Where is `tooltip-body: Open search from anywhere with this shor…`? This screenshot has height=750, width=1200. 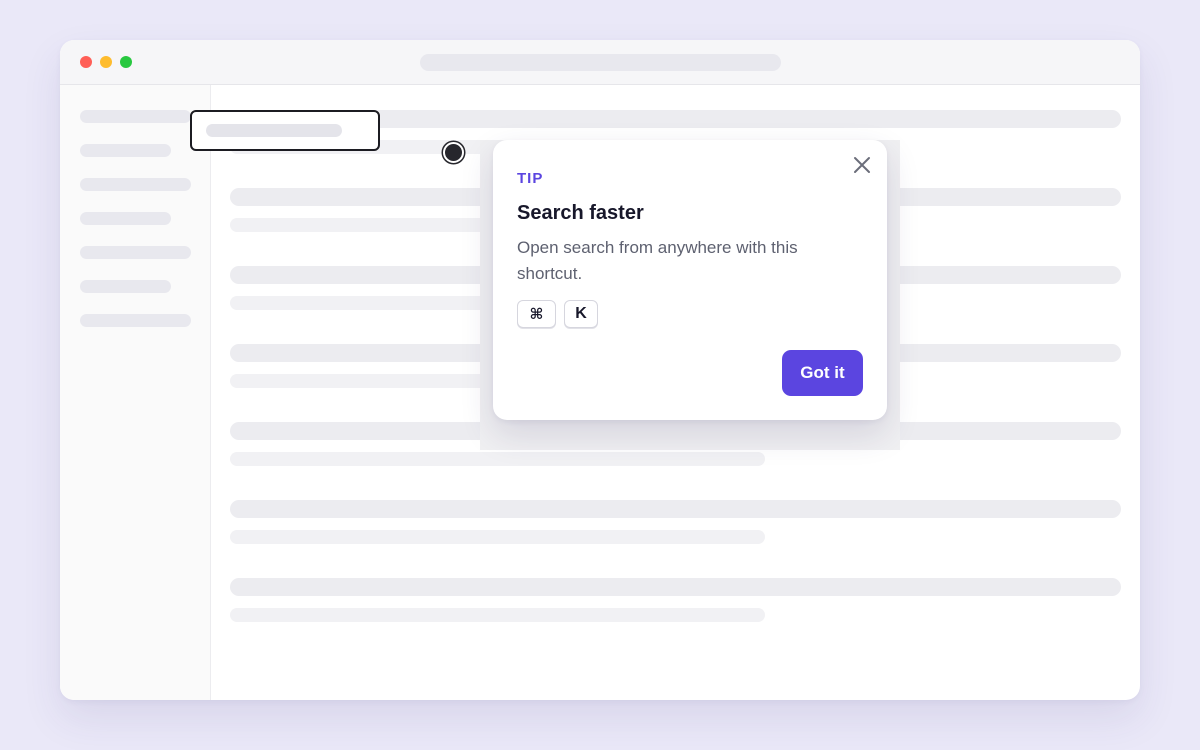 tooltip-body: Open search from anywhere with this shor… is located at coordinates (657, 260).